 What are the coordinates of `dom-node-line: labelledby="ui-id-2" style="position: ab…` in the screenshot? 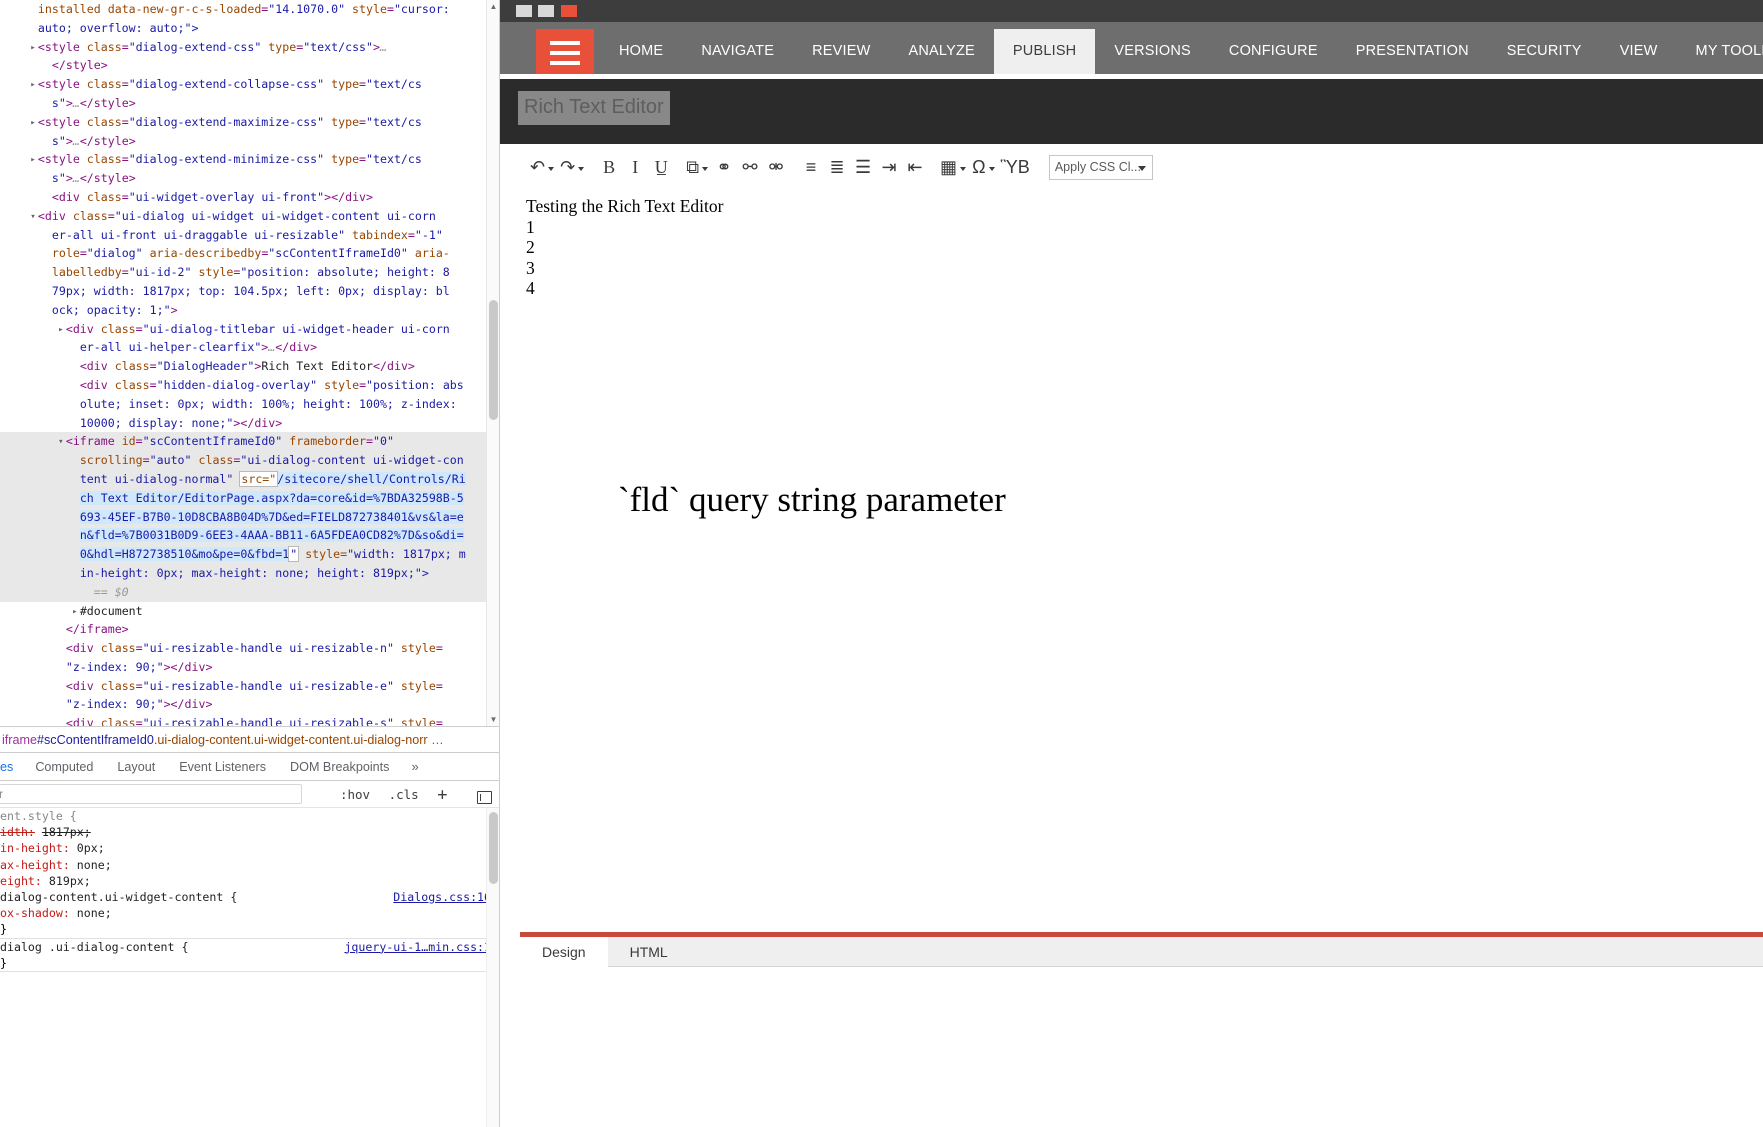 It's located at (249, 272).